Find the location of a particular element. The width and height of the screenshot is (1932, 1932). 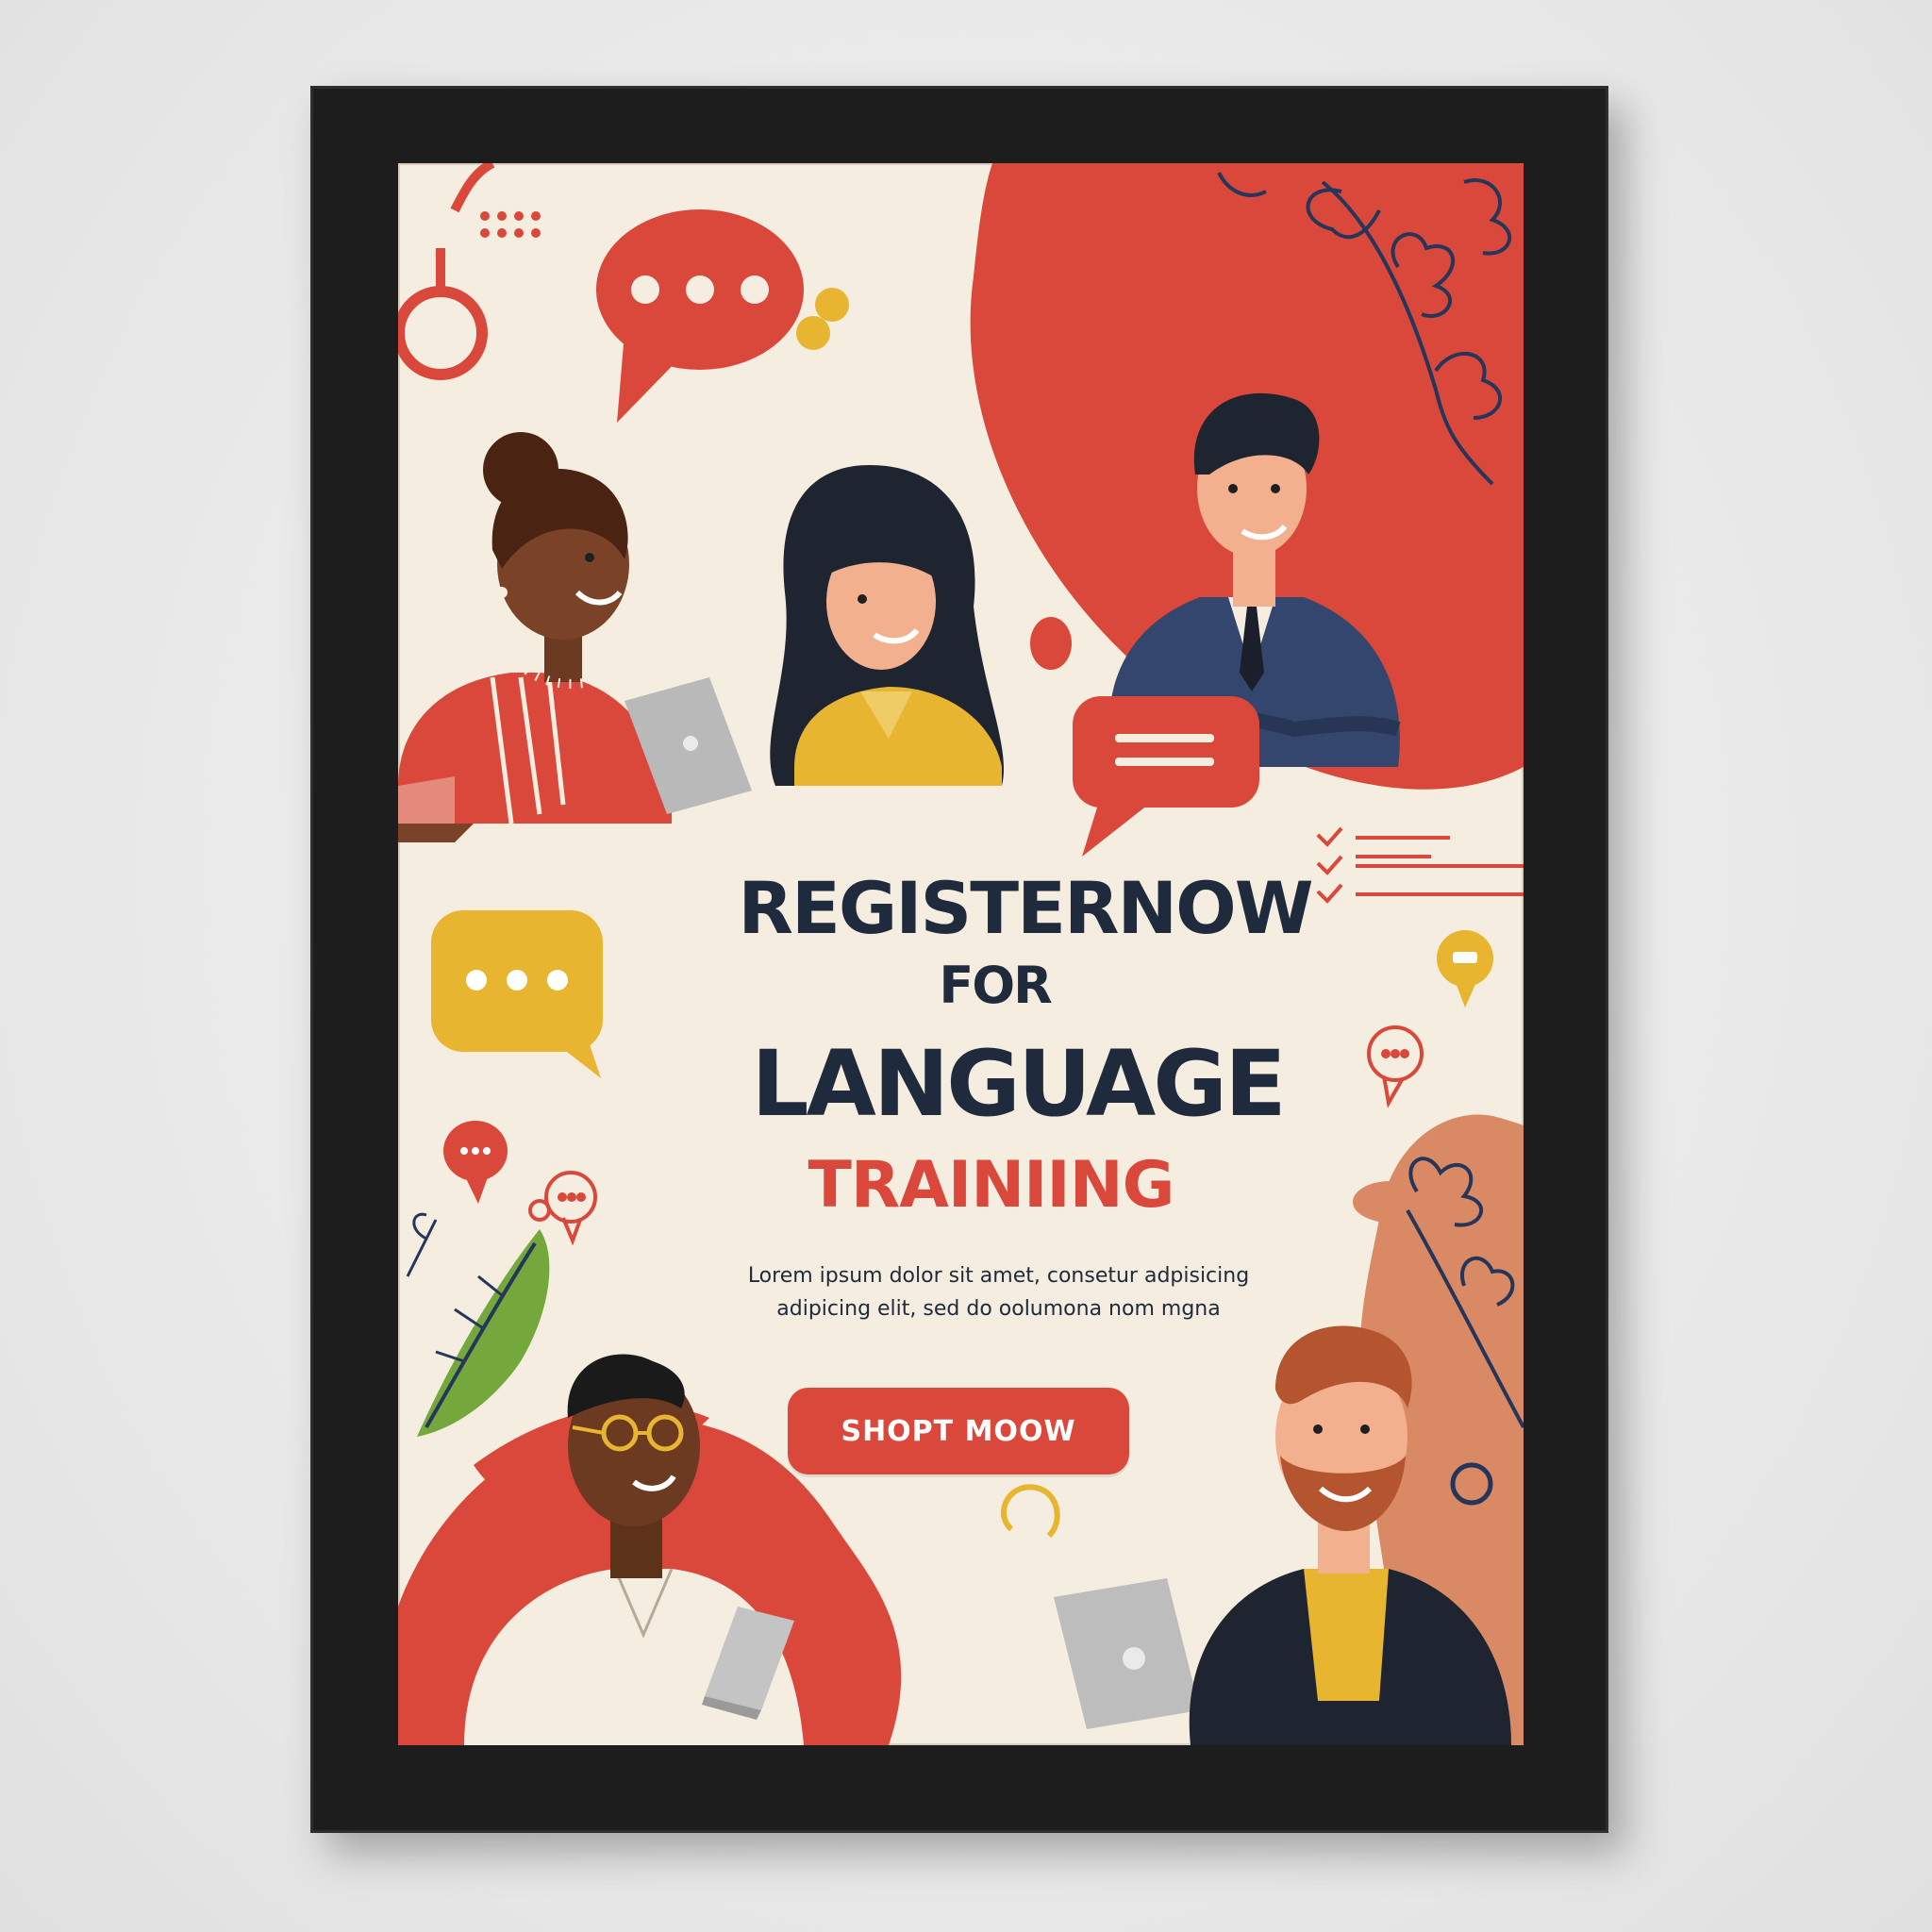

ring-decor is located at coordinates (443, 333).